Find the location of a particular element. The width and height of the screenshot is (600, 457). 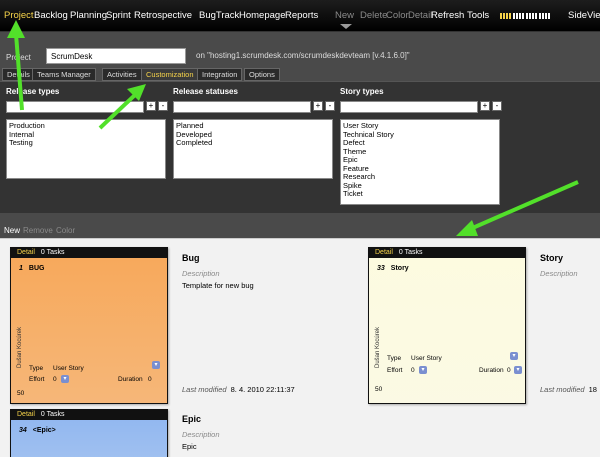

color-card-button: Color is located at coordinates (65, 230).